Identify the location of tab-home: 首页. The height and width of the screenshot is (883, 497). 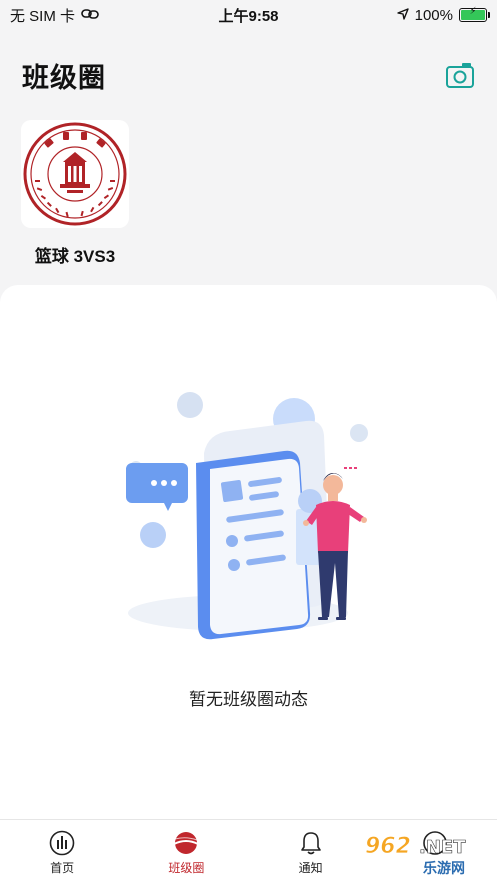
(62, 853).